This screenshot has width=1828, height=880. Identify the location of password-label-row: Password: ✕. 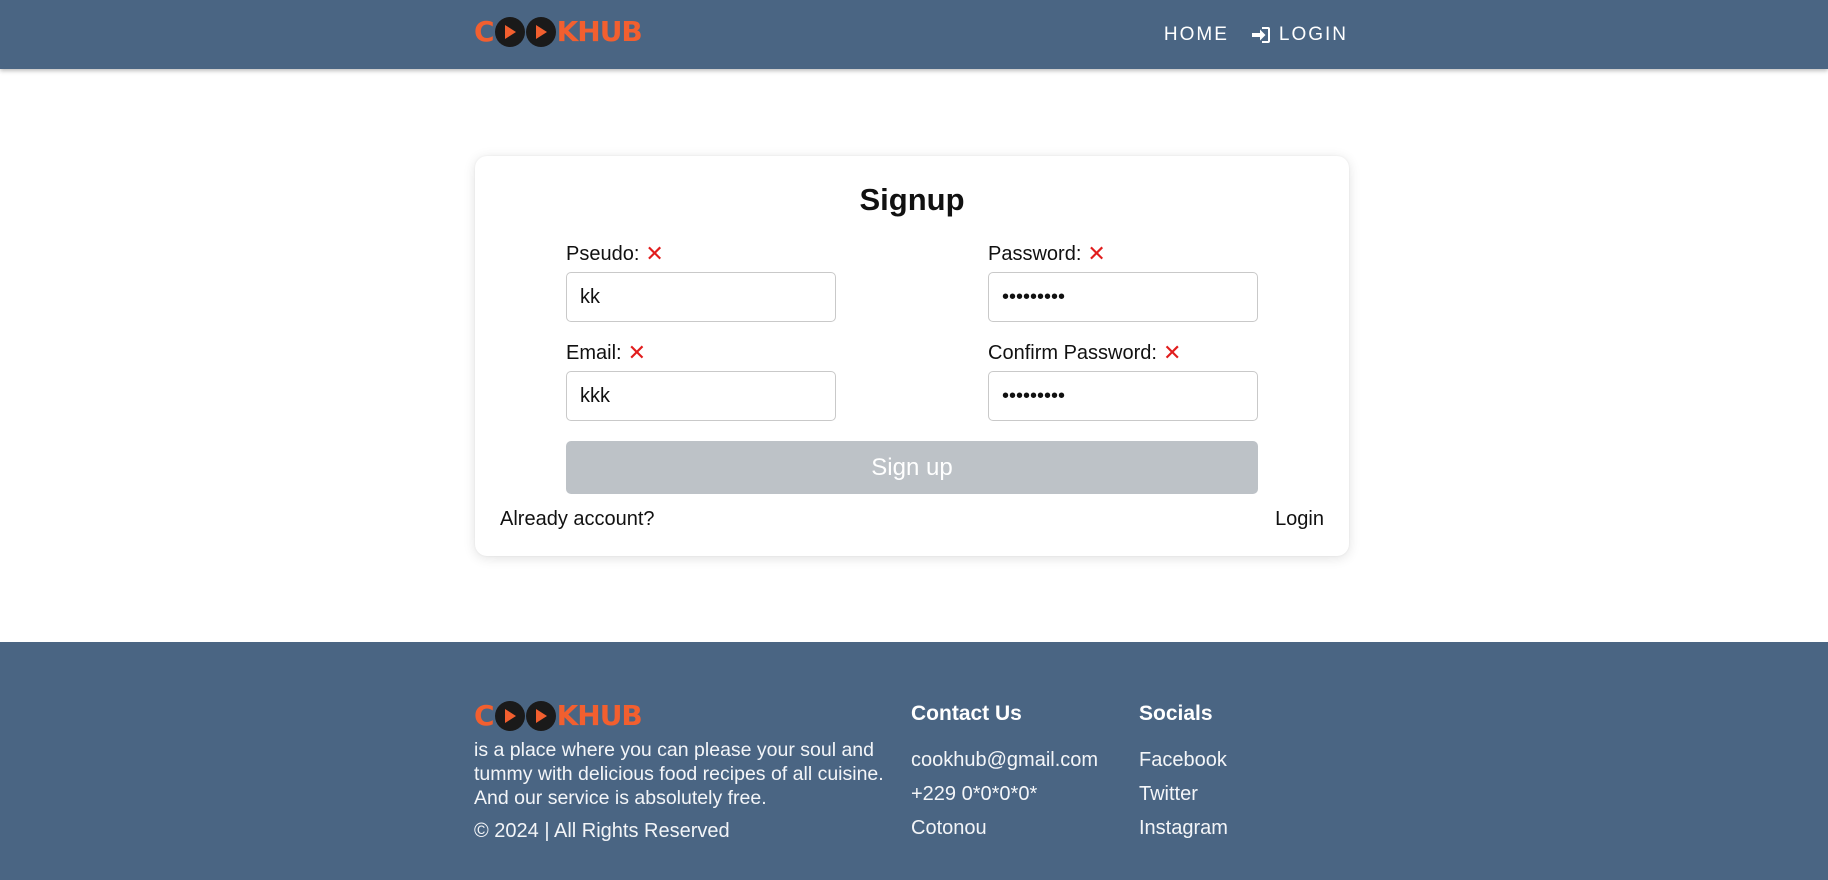
(1123, 254).